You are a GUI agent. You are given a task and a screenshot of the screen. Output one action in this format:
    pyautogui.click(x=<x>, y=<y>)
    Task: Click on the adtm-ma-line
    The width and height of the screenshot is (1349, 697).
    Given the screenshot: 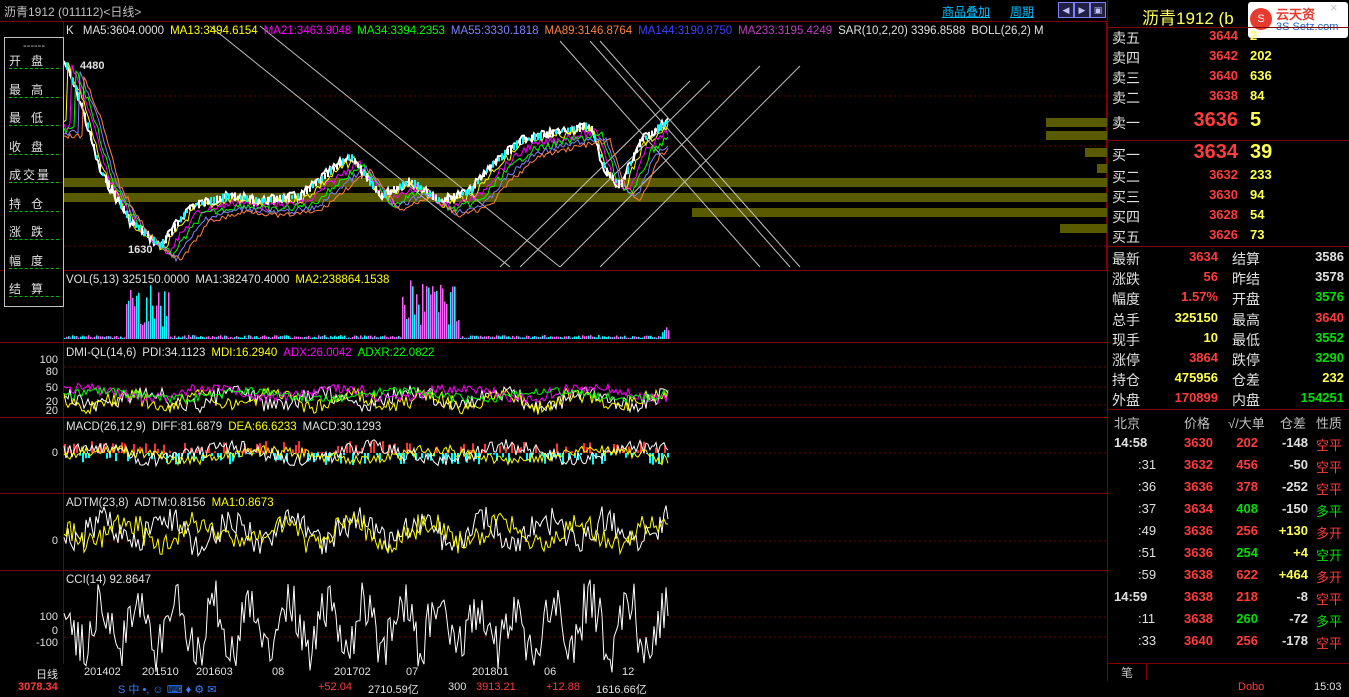 What is the action you would take?
    pyautogui.click(x=366, y=533)
    